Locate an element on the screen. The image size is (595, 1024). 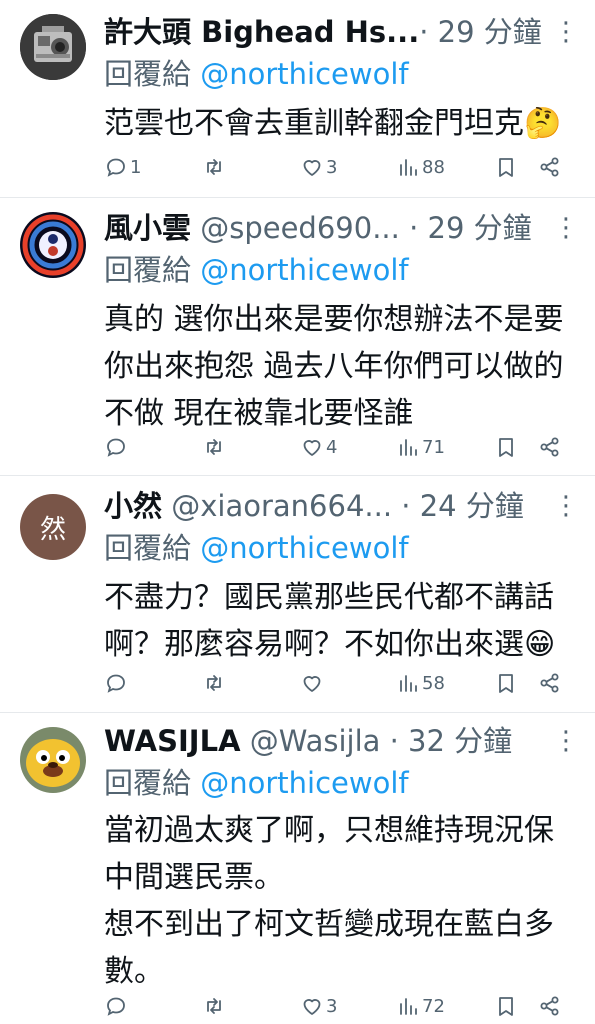
view-count: 72 is located at coordinates (433, 1006).